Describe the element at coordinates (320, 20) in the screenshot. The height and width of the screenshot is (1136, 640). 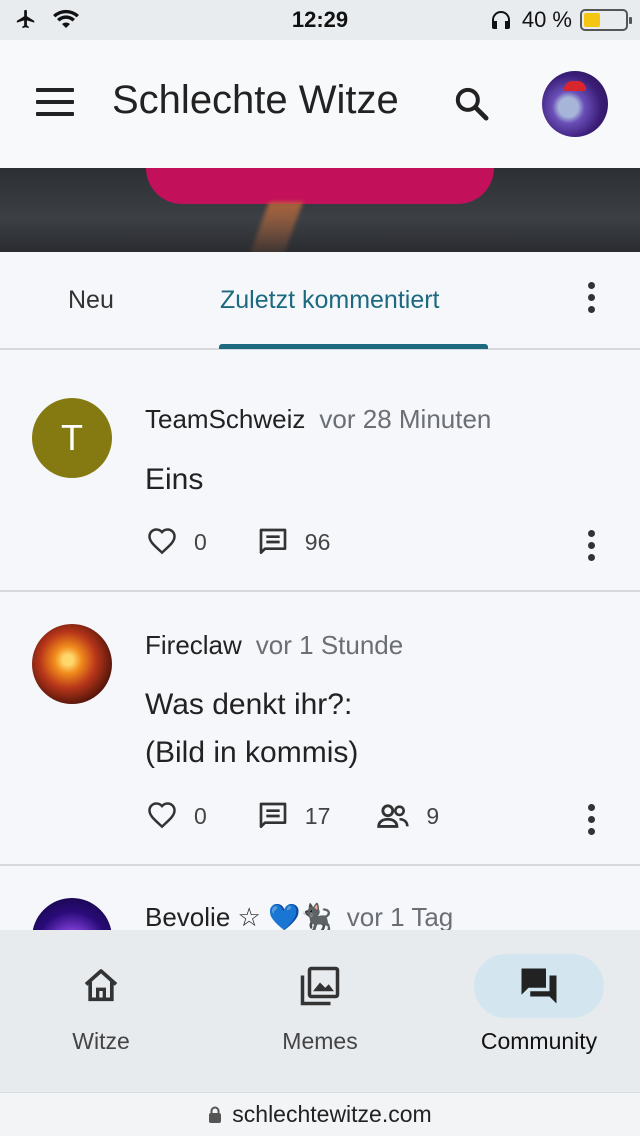
I see `status-bar: 12:29 40 %` at that location.